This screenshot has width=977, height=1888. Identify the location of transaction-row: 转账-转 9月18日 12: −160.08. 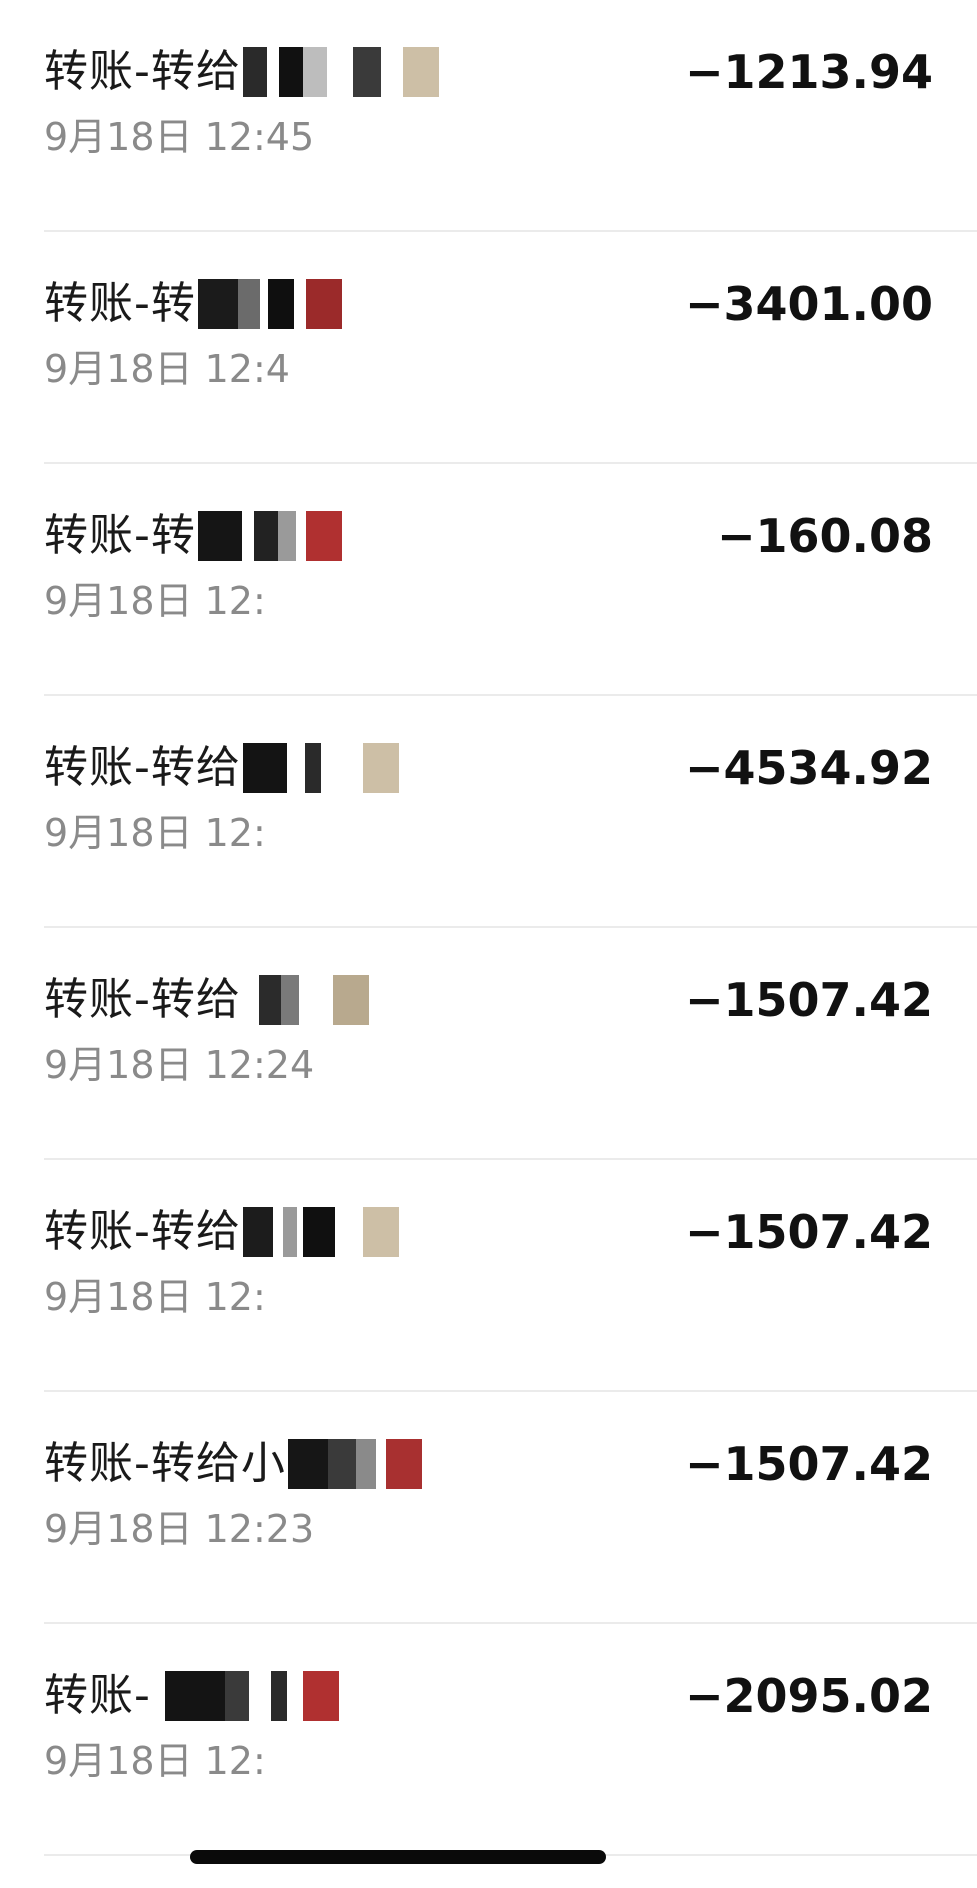
(488, 580).